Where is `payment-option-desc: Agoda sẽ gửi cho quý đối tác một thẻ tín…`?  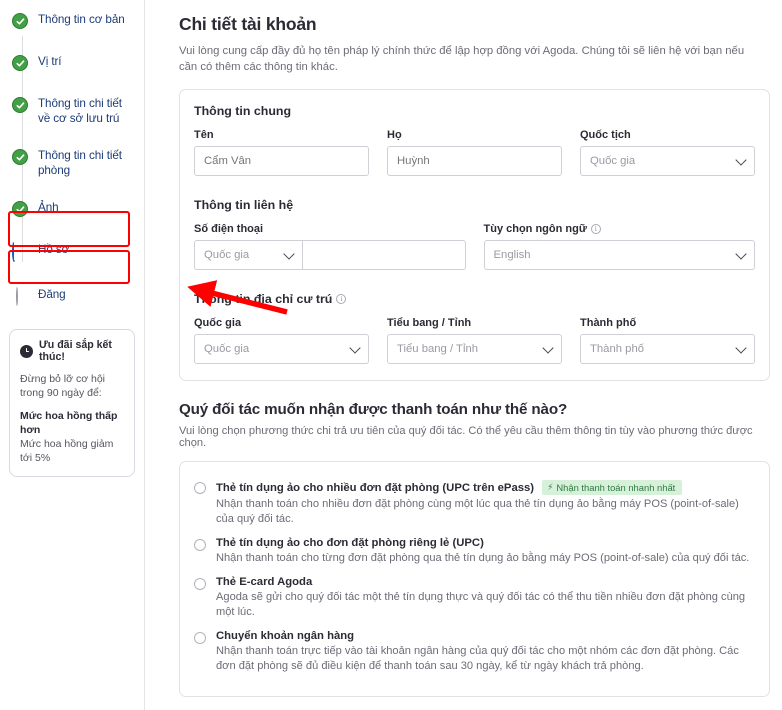 payment-option-desc: Agoda sẽ gửi cho quý đối tác một thẻ tín… is located at coordinates (481, 604).